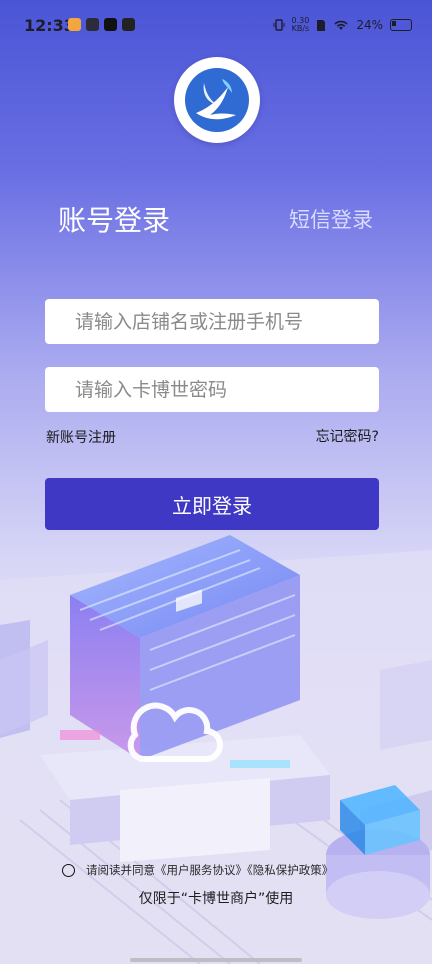 Image resolution: width=432 pixels, height=964 pixels. I want to click on notification-icons, so click(101, 24).